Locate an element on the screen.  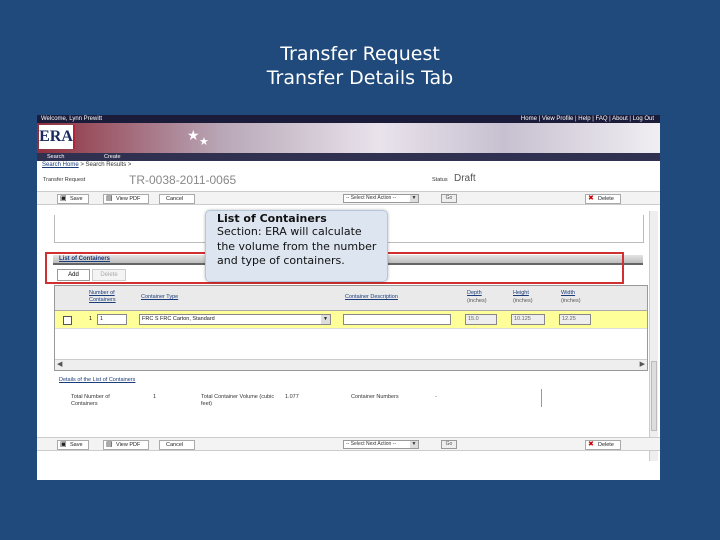
scroll-right-icon: ▶ is located at coordinates (642, 364).